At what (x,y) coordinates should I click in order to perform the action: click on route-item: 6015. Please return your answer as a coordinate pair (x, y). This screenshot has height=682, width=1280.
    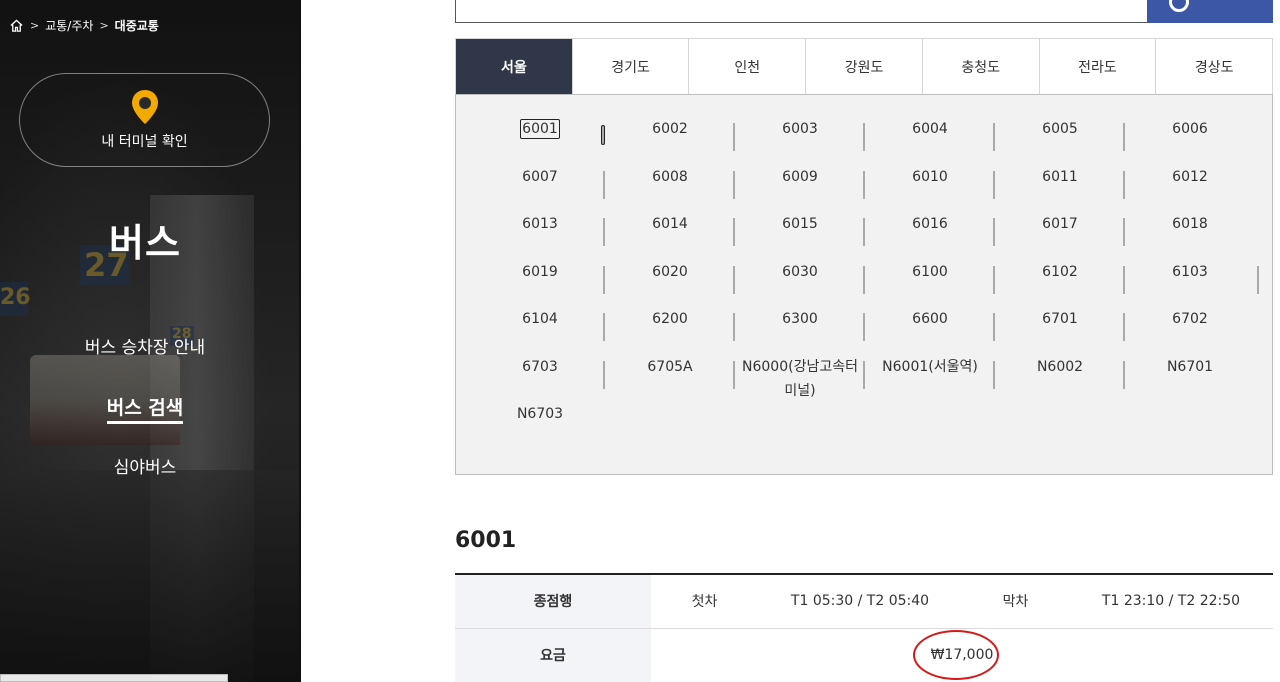
    Looking at the image, I should click on (800, 236).